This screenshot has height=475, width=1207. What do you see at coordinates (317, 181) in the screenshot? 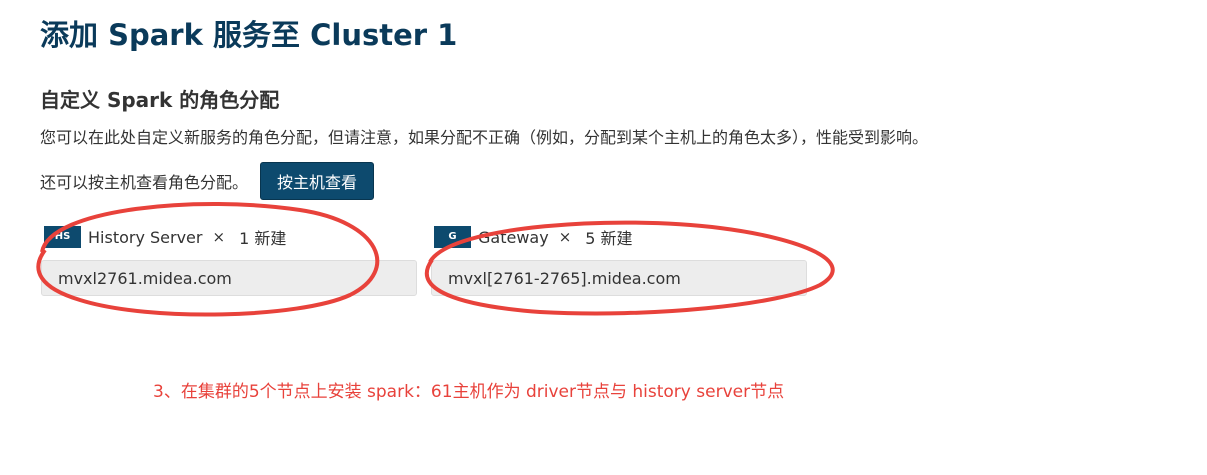
I see `view-by-host-button: 按主机查看` at bounding box center [317, 181].